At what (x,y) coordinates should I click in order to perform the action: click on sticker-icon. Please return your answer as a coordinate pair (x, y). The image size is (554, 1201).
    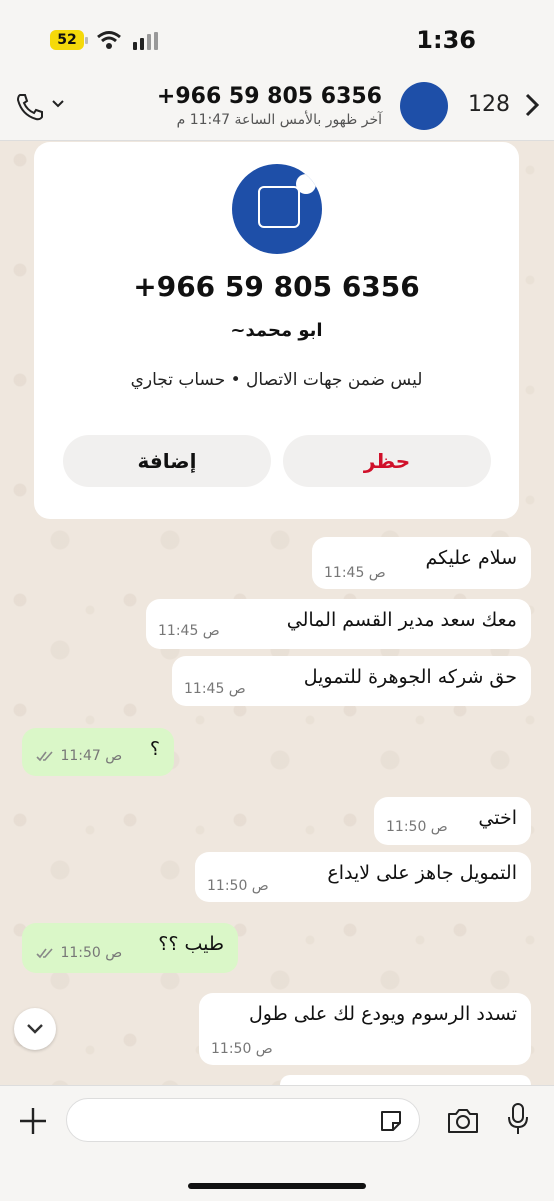
    Looking at the image, I should click on (391, 1121).